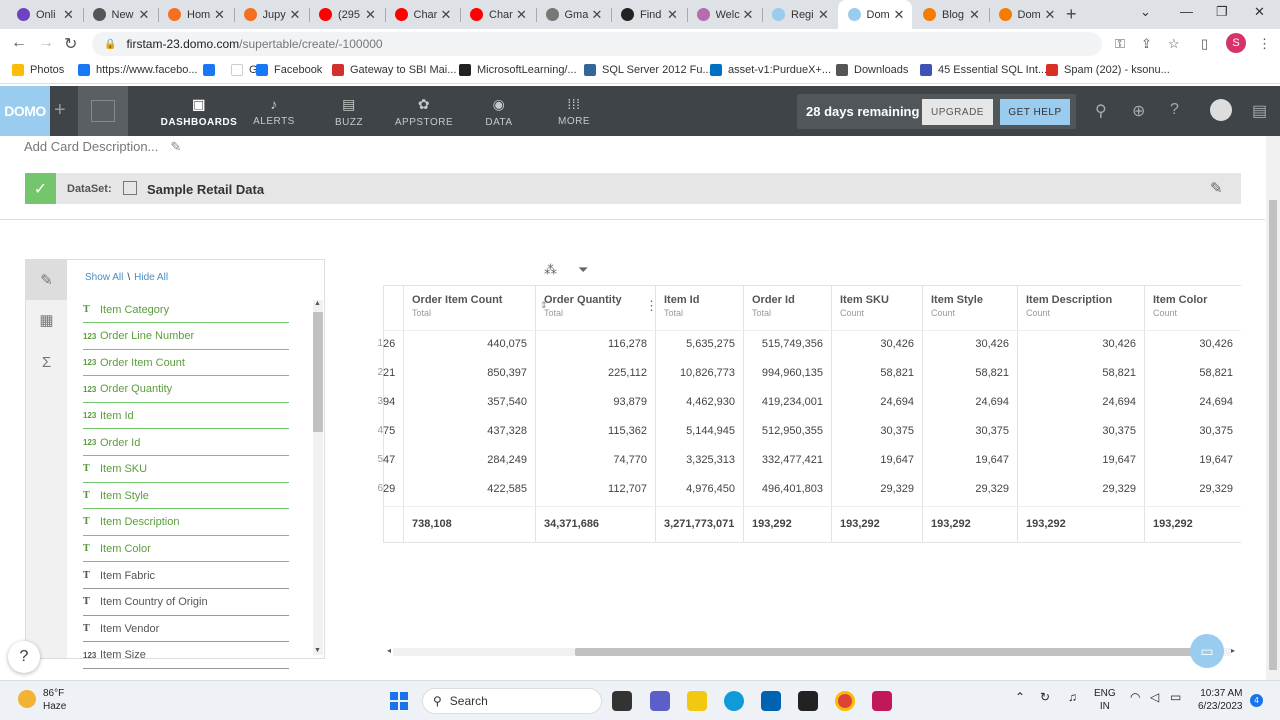 Image resolution: width=1280 pixels, height=720 pixels. Describe the element at coordinates (244, 70) in the screenshot. I see `bookmark-item: G` at that location.